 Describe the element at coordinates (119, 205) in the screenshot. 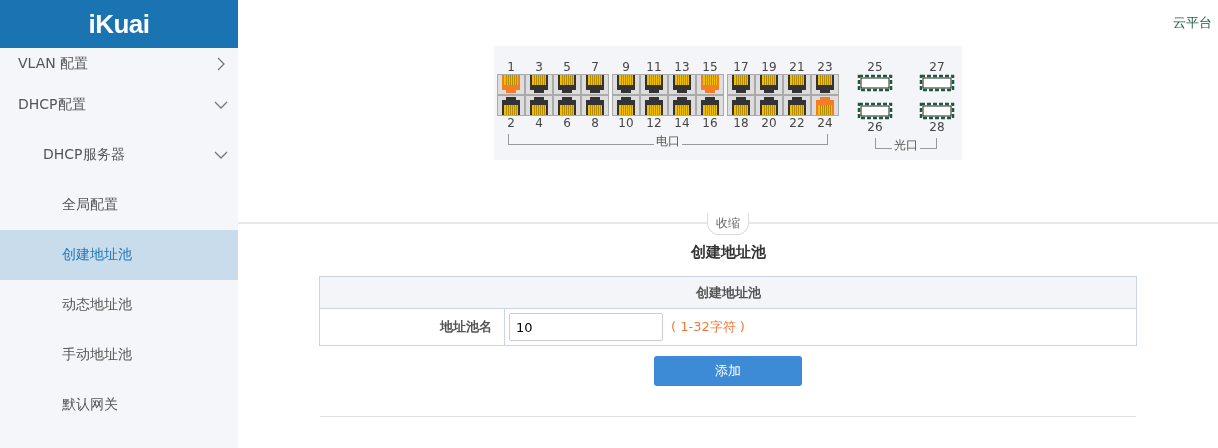

I see `sidebar-item: 全局配置` at that location.